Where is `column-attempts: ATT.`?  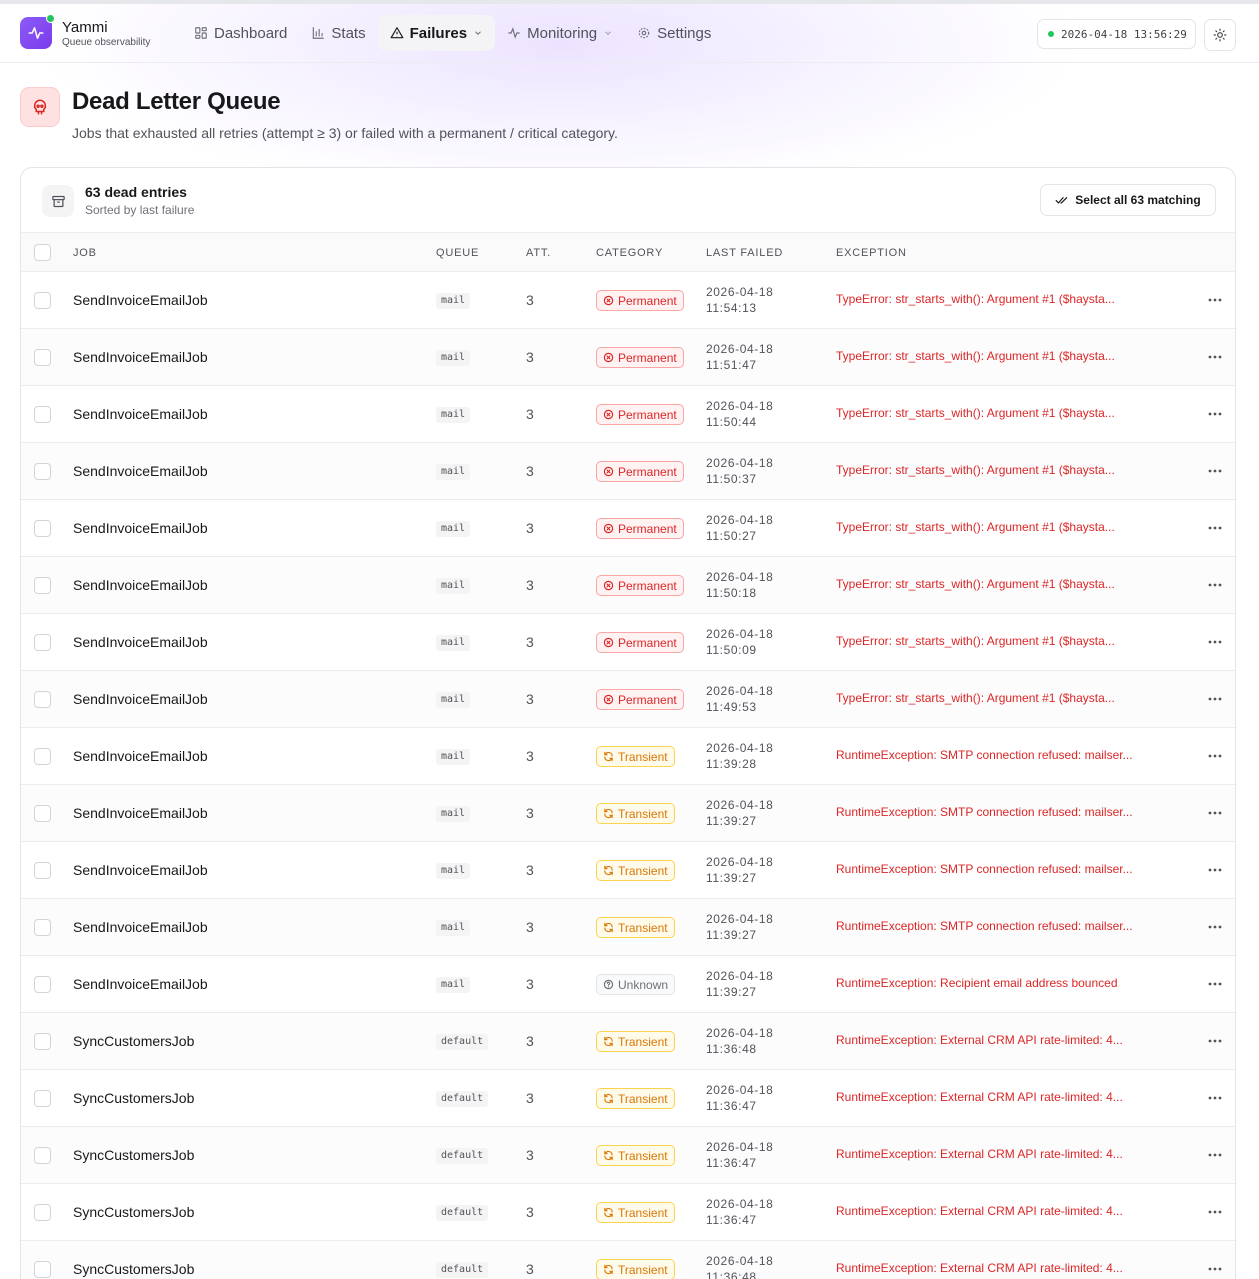
column-attempts: ATT. is located at coordinates (538, 253).